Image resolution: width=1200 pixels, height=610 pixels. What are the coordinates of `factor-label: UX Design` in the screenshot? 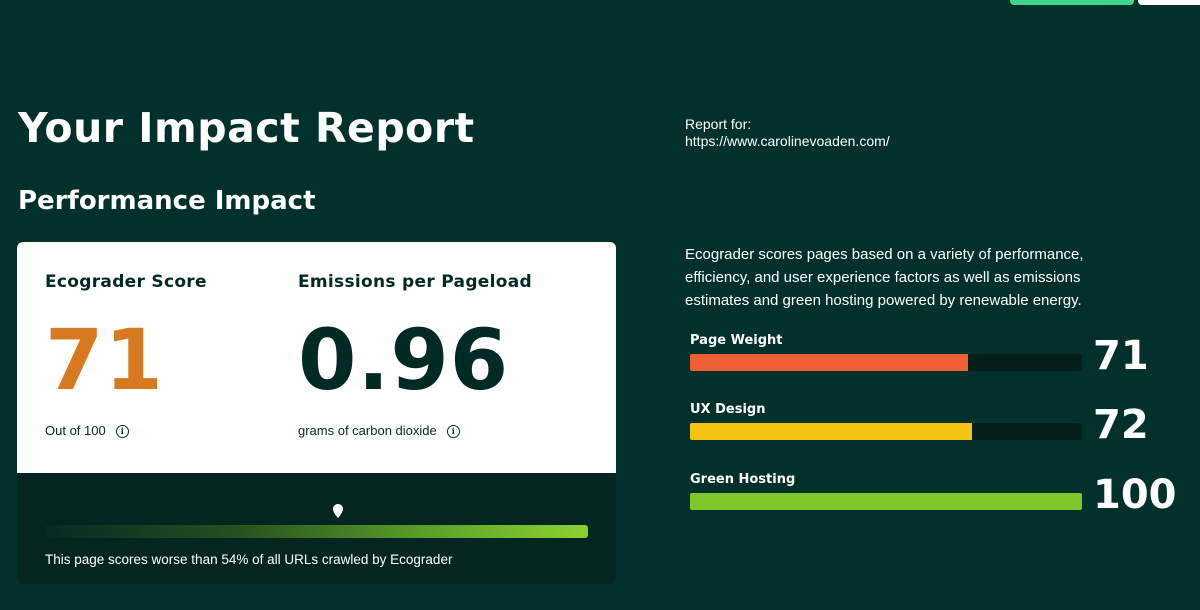 It's located at (728, 409).